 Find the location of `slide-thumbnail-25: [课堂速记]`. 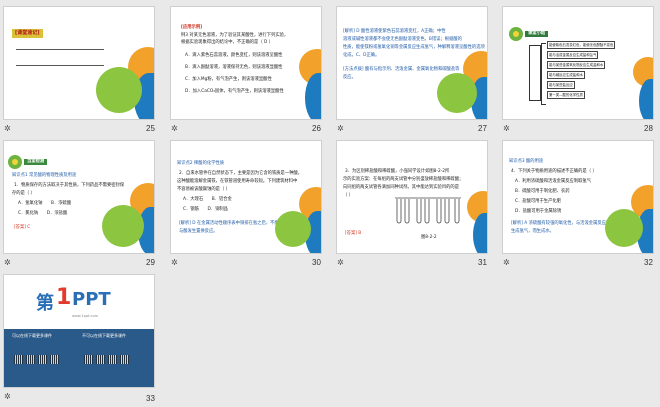

slide-thumbnail-25: [课堂速记] is located at coordinates (79, 63).